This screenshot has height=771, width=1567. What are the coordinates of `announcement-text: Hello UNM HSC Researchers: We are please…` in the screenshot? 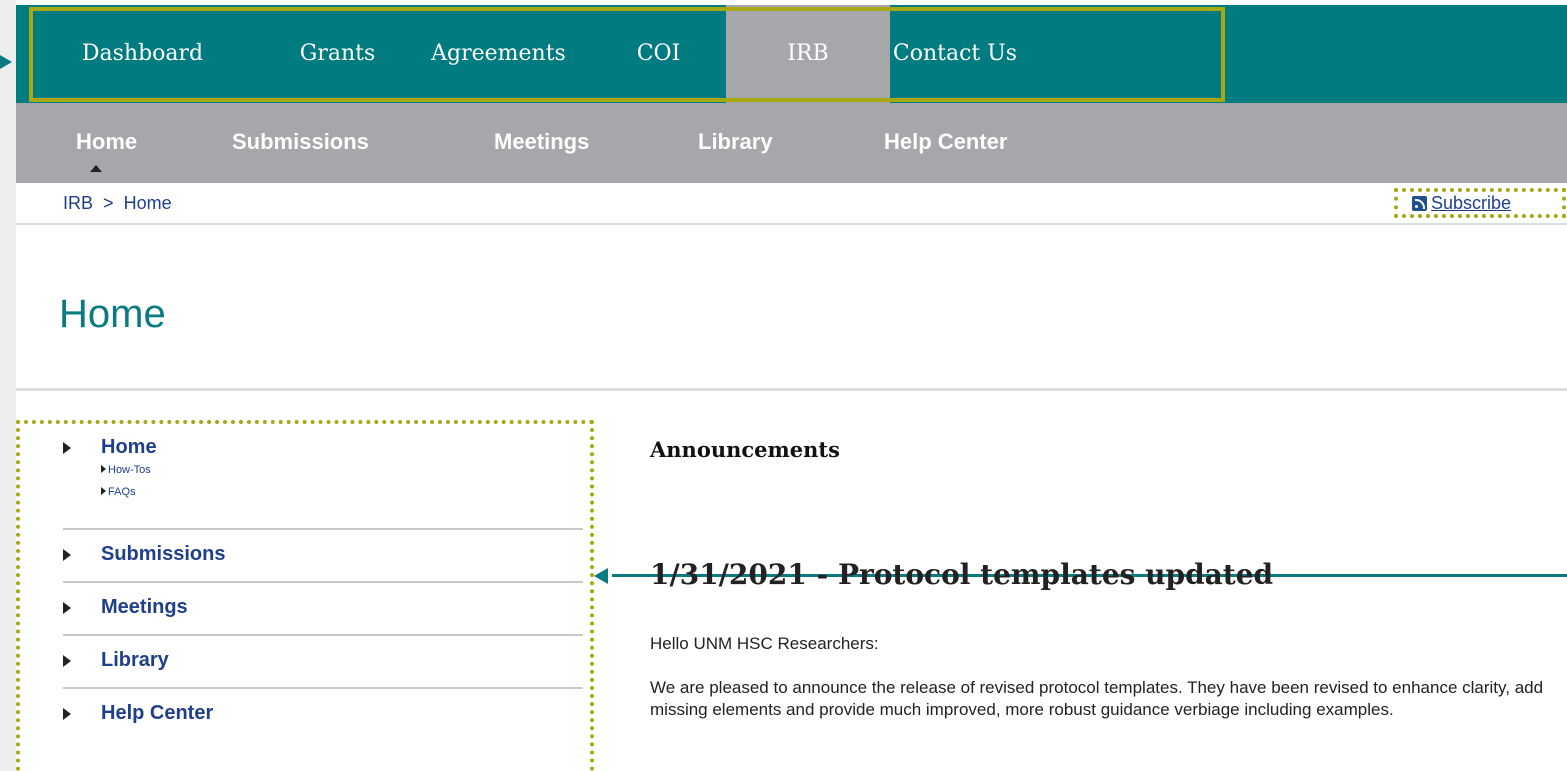 It's located at (1108, 677).